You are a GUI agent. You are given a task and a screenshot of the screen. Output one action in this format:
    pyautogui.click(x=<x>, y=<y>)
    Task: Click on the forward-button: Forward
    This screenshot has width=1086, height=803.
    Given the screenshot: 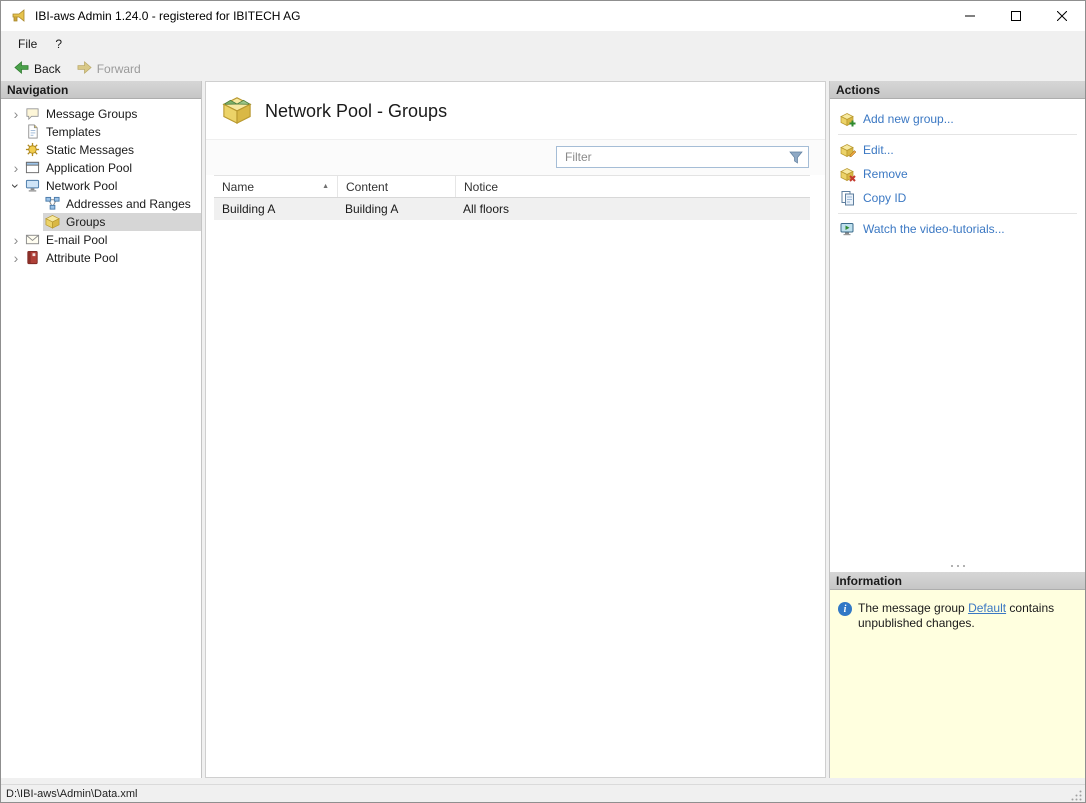 What is the action you would take?
    pyautogui.click(x=109, y=69)
    